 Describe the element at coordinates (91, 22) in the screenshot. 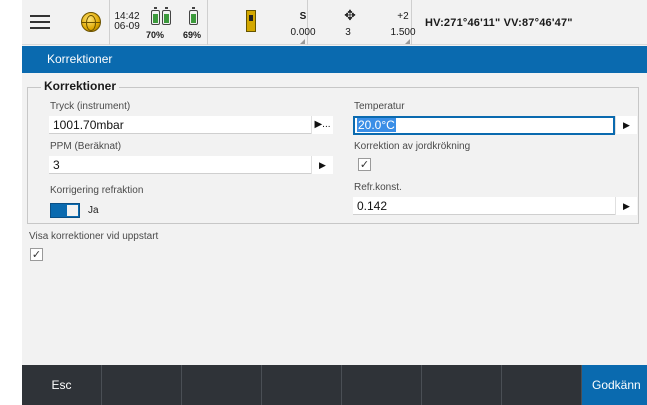

I see `globe-icon` at that location.